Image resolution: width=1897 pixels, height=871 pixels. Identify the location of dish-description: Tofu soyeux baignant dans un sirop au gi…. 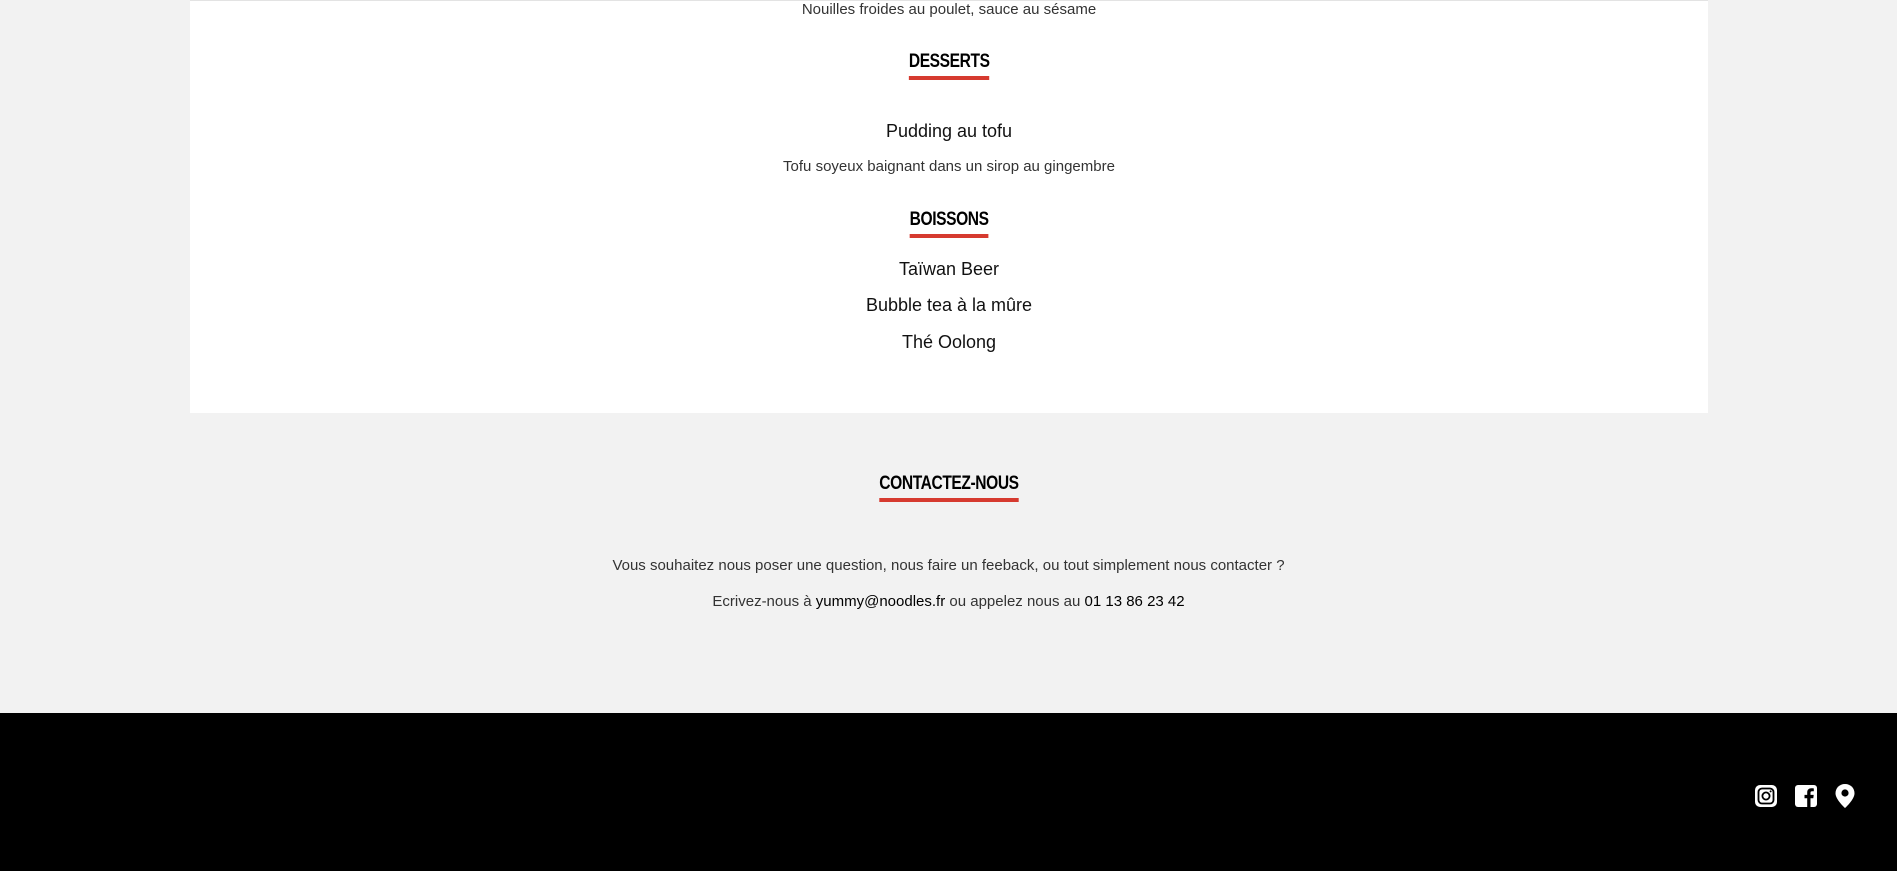
(949, 166).